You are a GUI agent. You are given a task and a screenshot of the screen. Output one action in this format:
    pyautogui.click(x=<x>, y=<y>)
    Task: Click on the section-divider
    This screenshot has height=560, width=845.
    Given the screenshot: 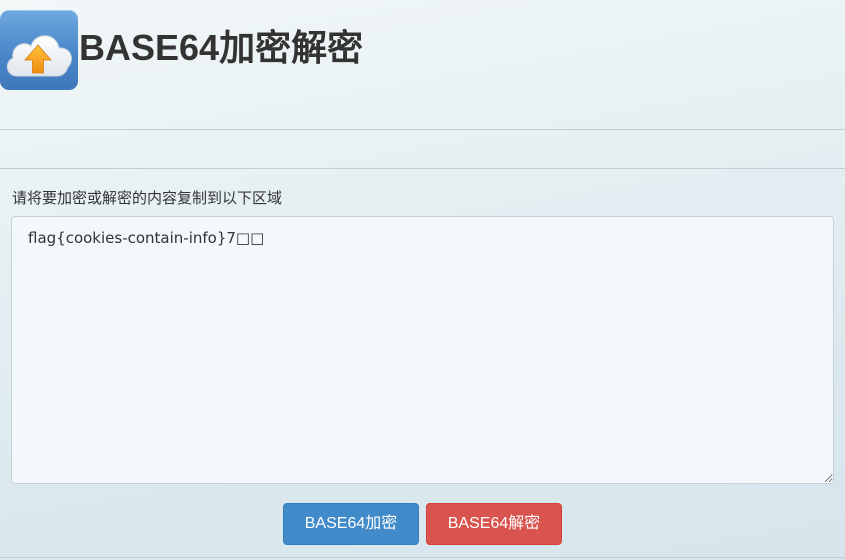 What is the action you would take?
    pyautogui.click(x=422, y=168)
    